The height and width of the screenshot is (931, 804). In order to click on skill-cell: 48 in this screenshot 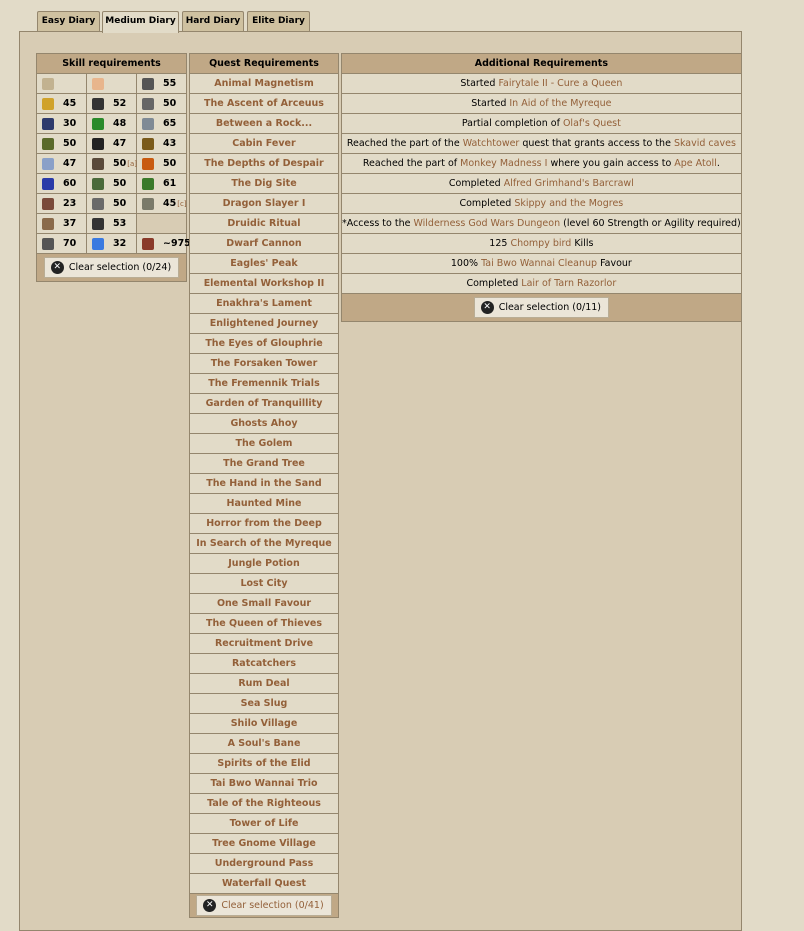, I will do `click(111, 123)`.